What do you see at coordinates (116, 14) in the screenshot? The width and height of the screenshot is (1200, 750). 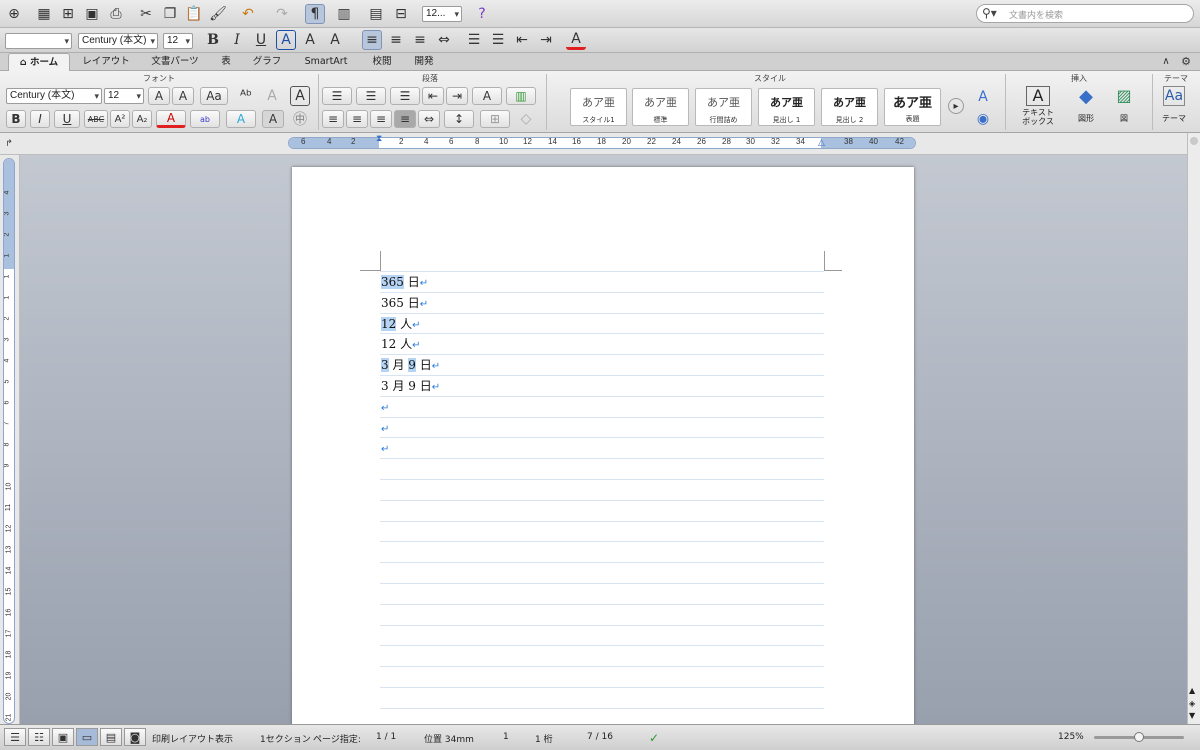 I see `print-icon: ⎙` at bounding box center [116, 14].